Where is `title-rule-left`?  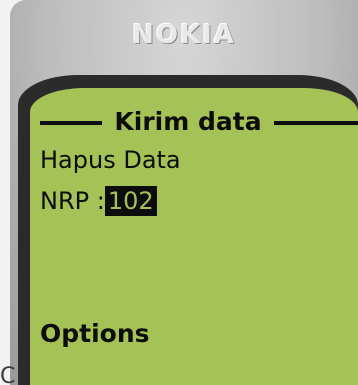
title-rule-left is located at coordinates (71, 123).